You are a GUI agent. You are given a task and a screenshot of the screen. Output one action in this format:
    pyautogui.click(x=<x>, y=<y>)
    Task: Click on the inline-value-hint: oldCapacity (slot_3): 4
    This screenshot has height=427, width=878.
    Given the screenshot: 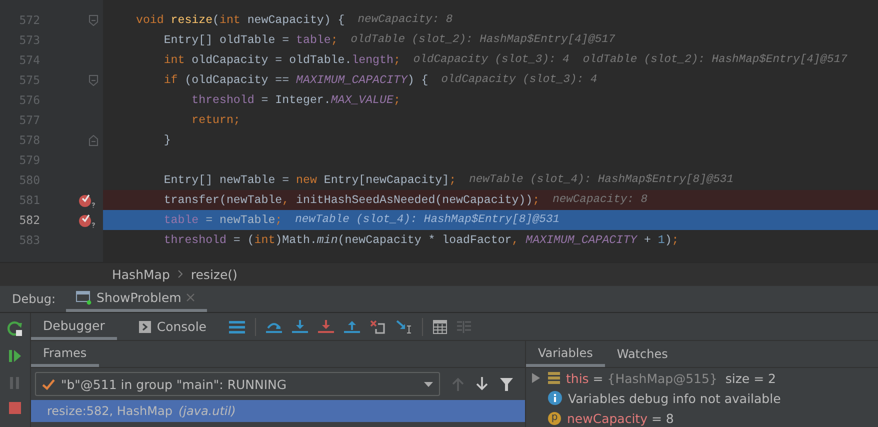 What is the action you would take?
    pyautogui.click(x=519, y=80)
    